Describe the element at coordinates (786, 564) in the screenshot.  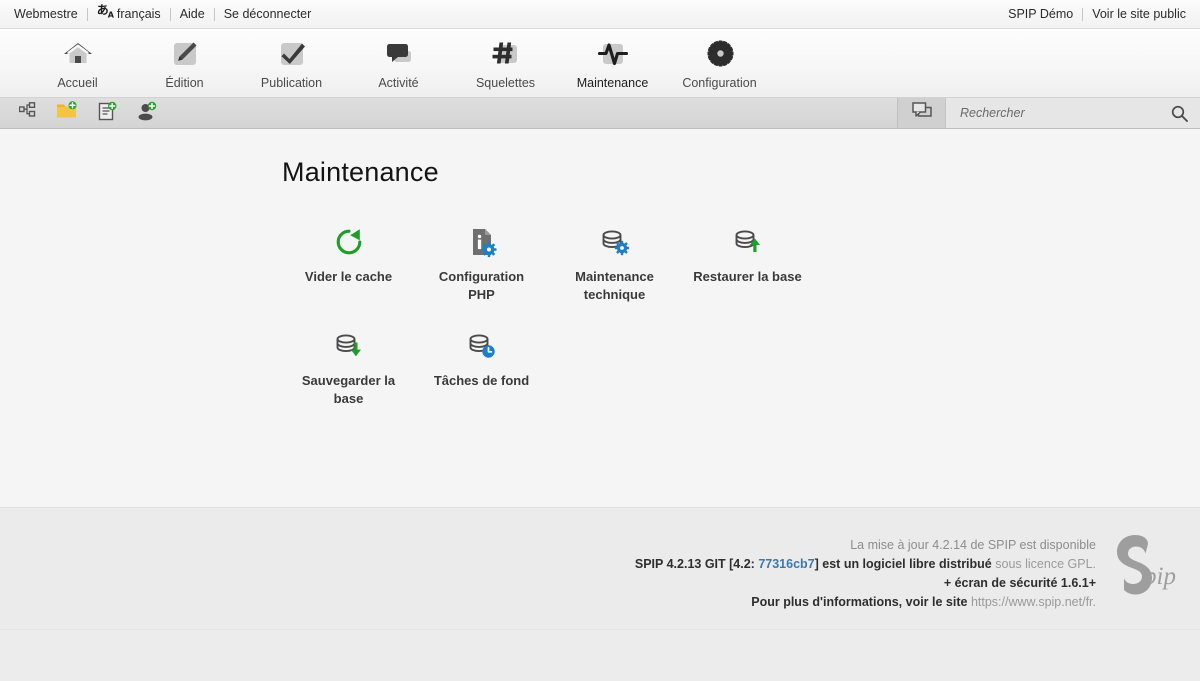
I see `commit-hash-link: 77316cb7` at that location.